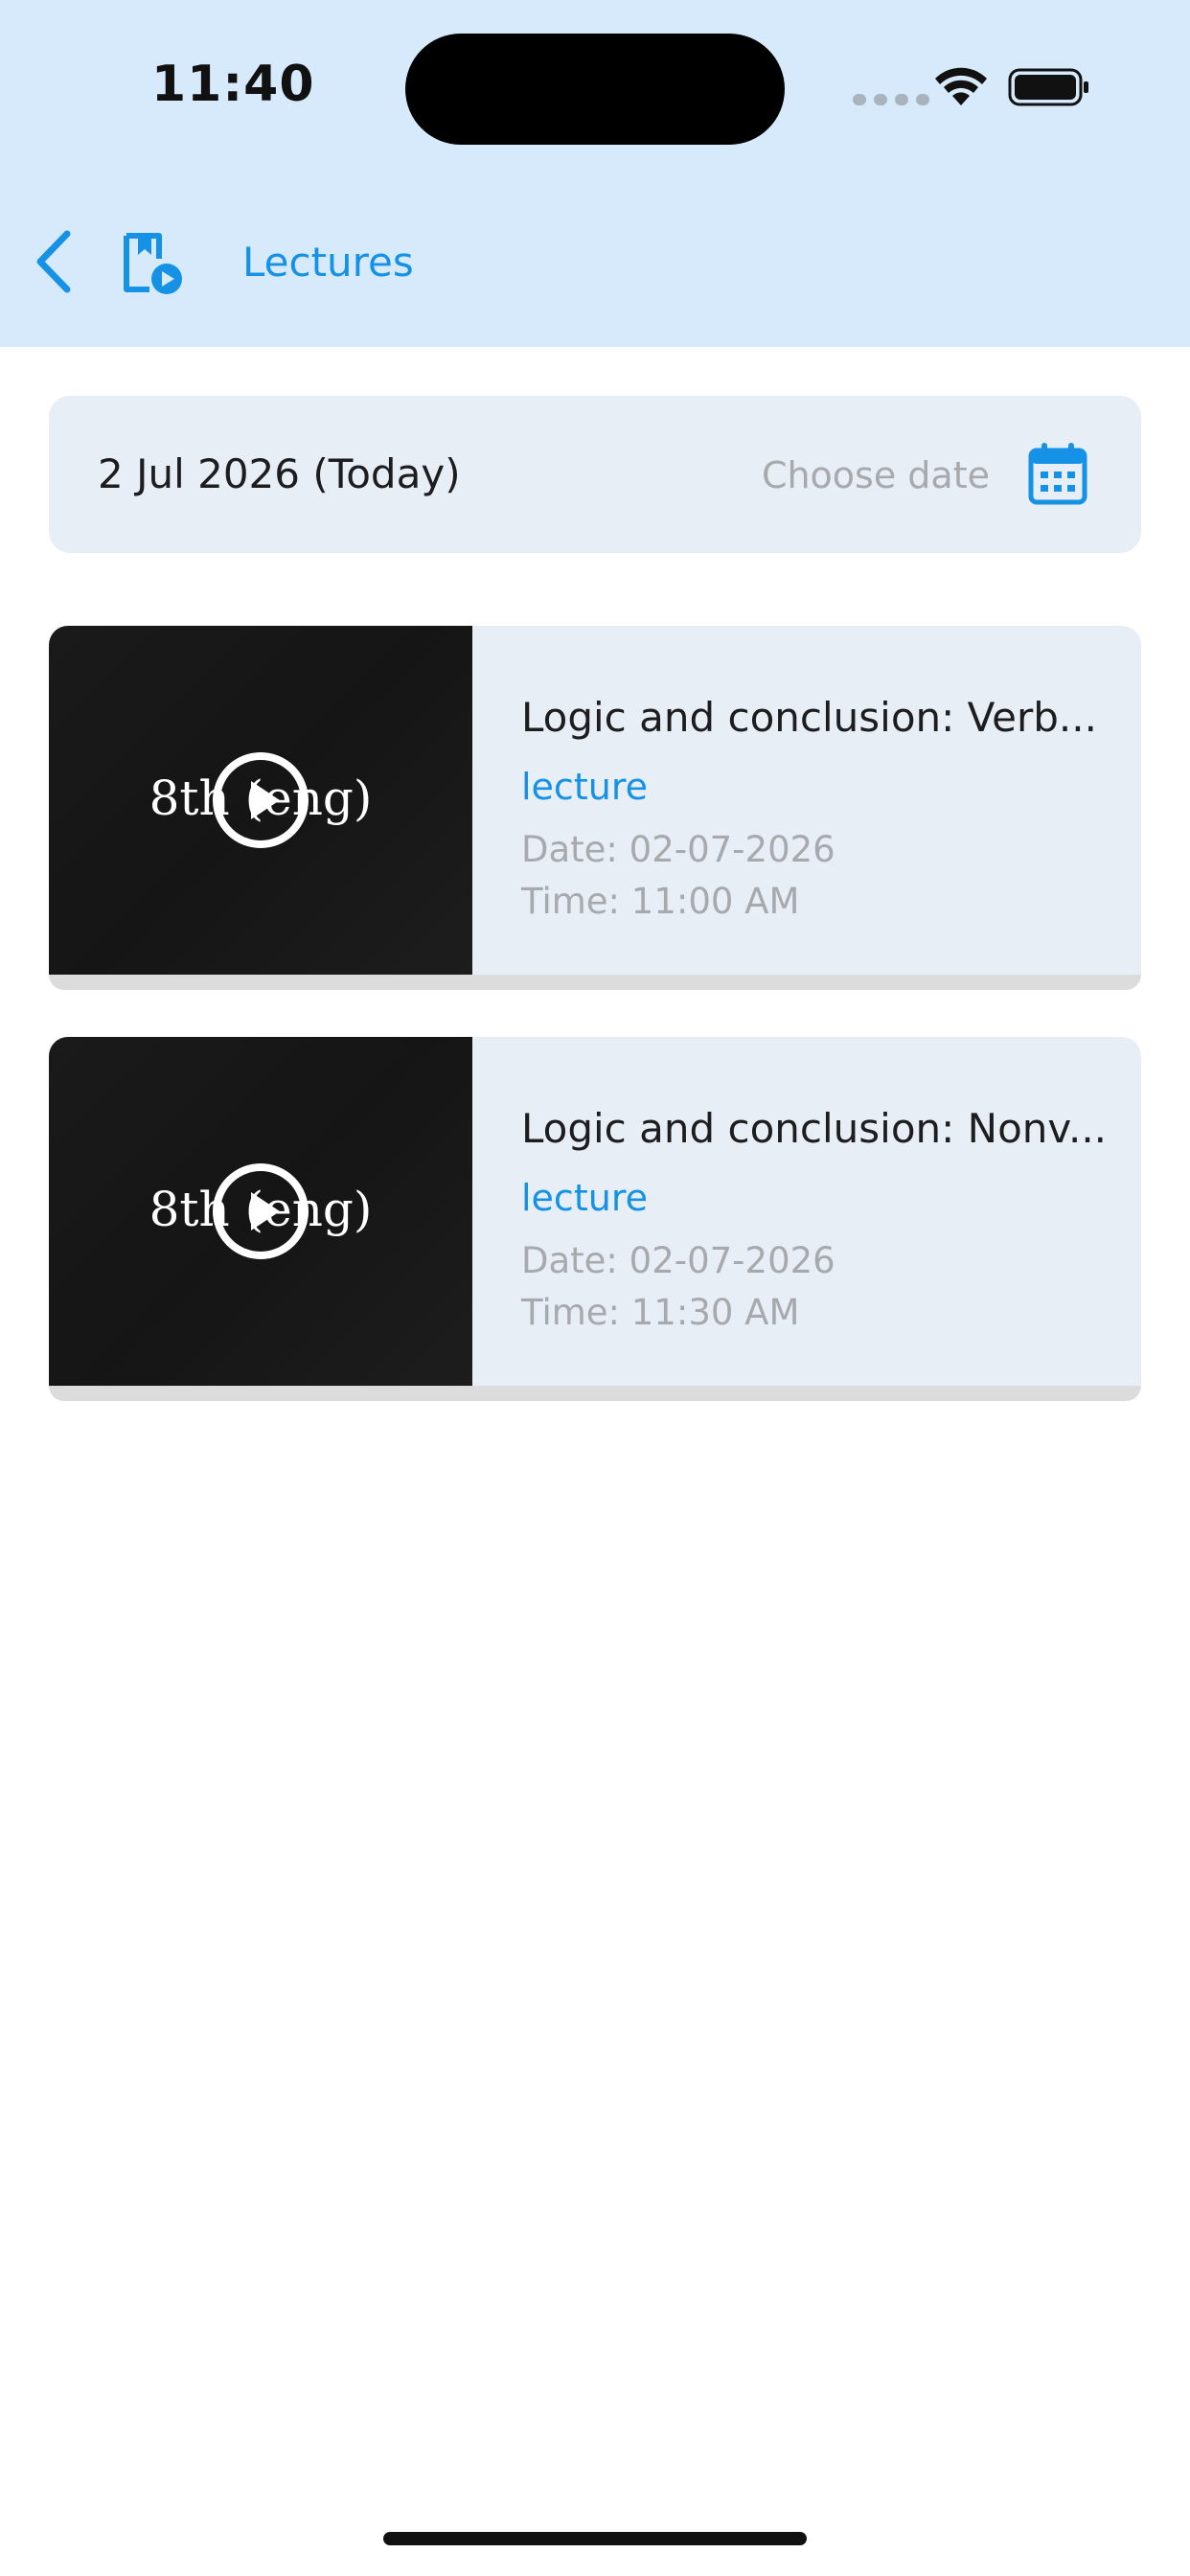 The height and width of the screenshot is (2576, 1190). I want to click on selected-date: 2 Jul 2026 (Today), so click(279, 473).